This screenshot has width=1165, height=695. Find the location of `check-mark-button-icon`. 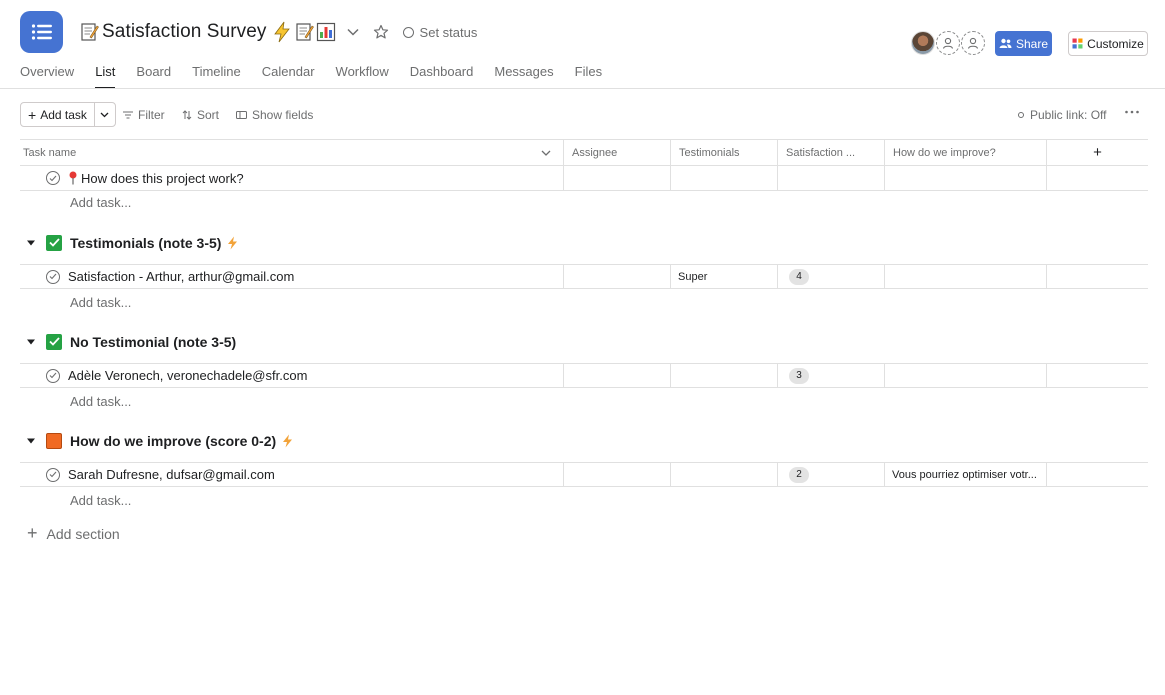

check-mark-button-icon is located at coordinates (54, 341).